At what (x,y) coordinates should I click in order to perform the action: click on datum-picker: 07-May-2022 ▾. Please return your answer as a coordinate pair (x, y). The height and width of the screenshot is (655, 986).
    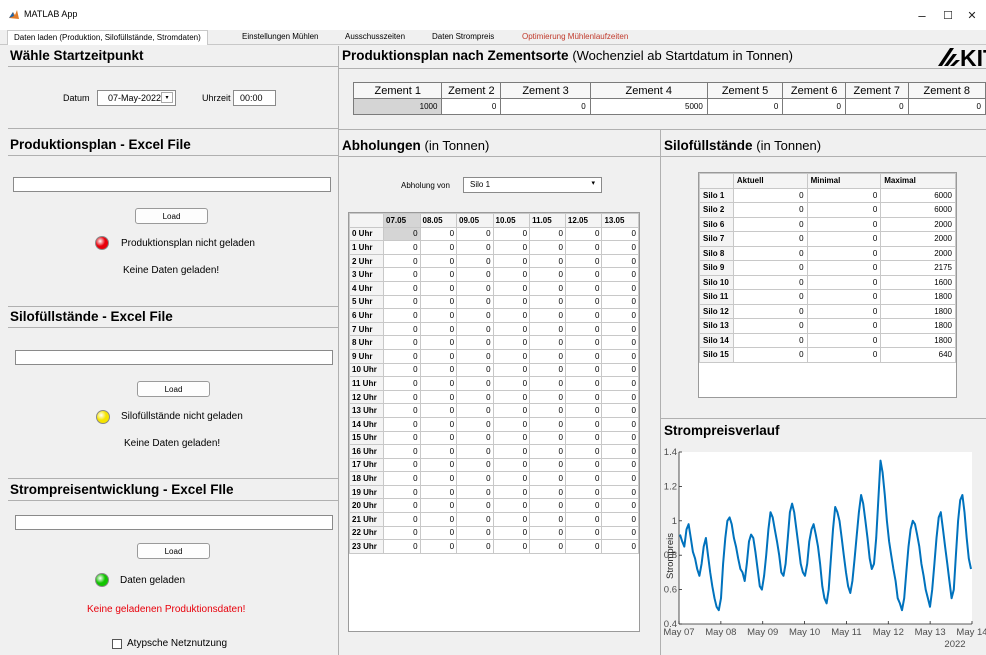
    Looking at the image, I should click on (136, 98).